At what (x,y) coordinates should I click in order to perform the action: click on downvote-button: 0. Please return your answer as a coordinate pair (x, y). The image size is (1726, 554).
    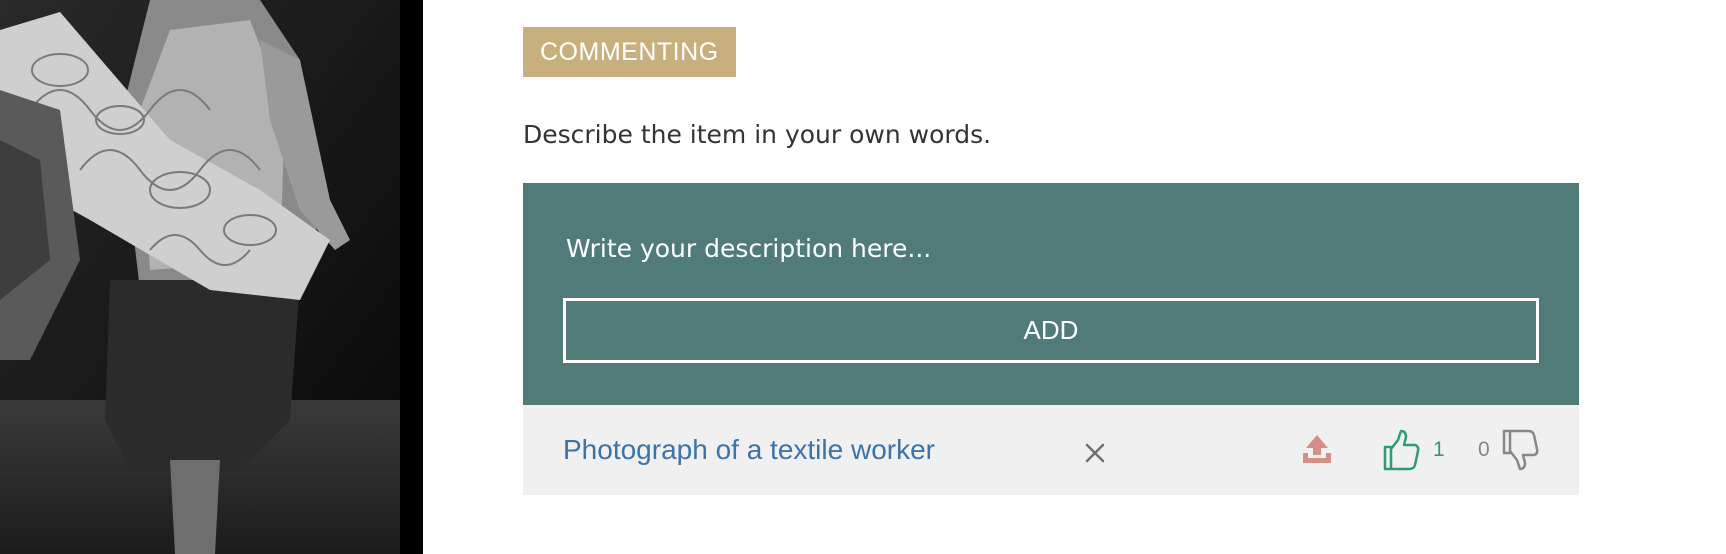
    Looking at the image, I should click on (1509, 450).